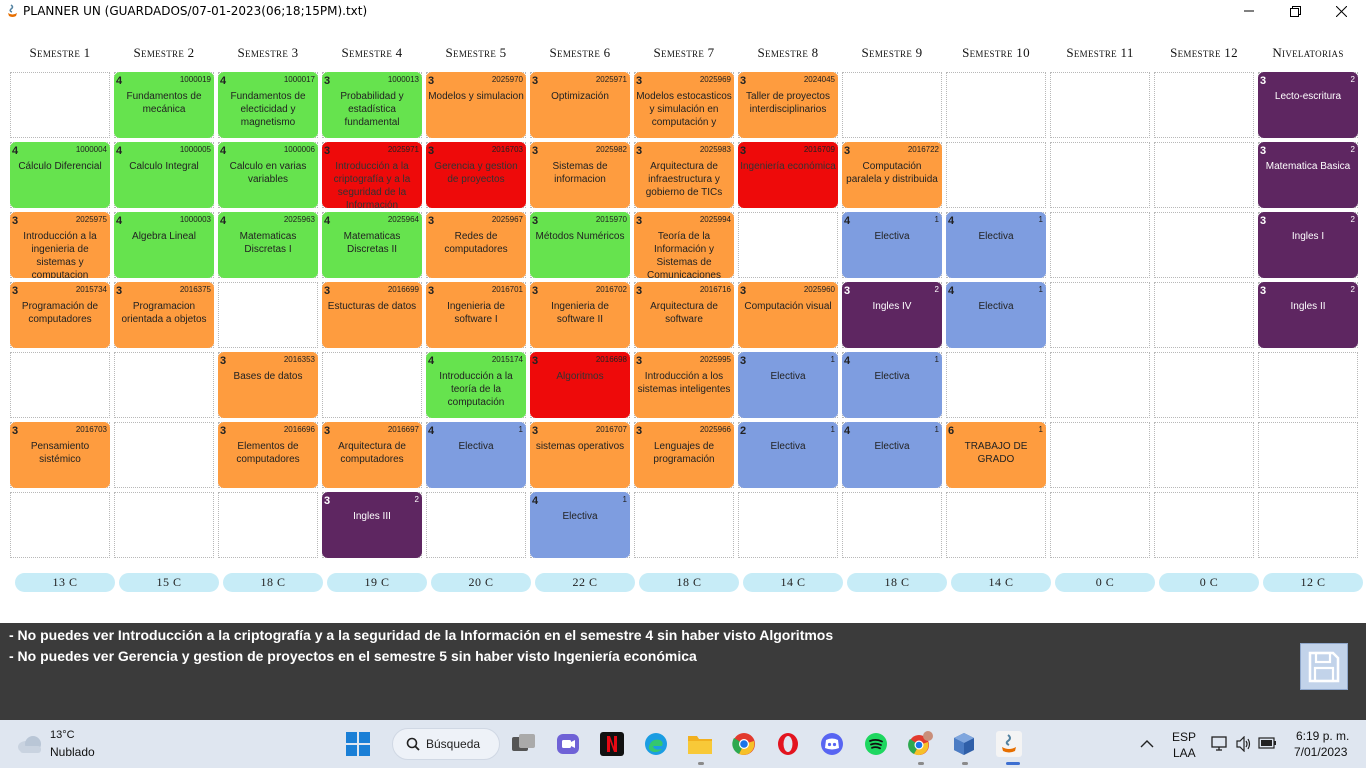 This screenshot has height=768, width=1366. What do you see at coordinates (568, 744) in the screenshot?
I see `taskbar-app-camera` at bounding box center [568, 744].